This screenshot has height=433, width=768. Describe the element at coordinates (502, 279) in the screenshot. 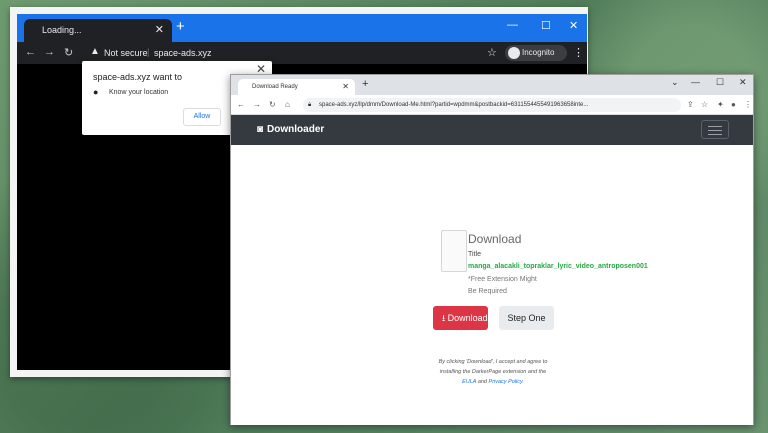

I see `extension-note-line1: *Free Extension Might` at that location.